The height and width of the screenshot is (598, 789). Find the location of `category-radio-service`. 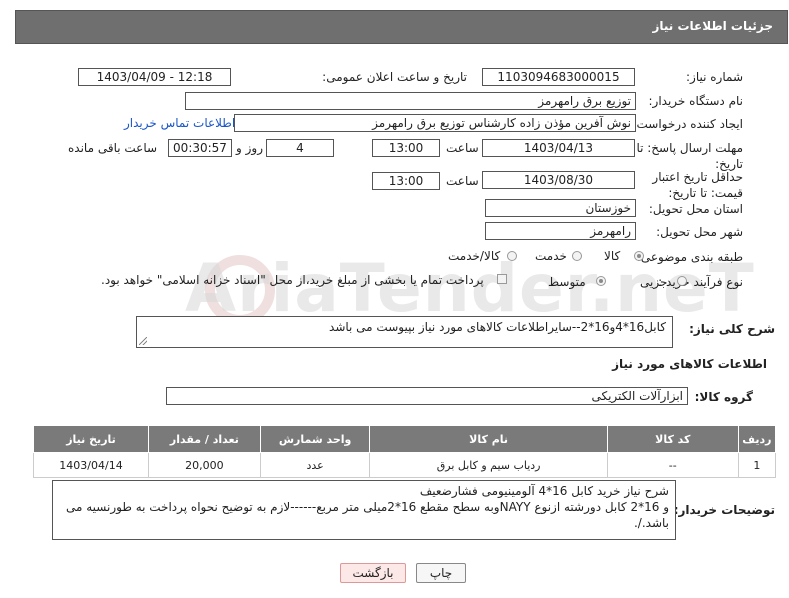

category-radio-service is located at coordinates (577, 256).